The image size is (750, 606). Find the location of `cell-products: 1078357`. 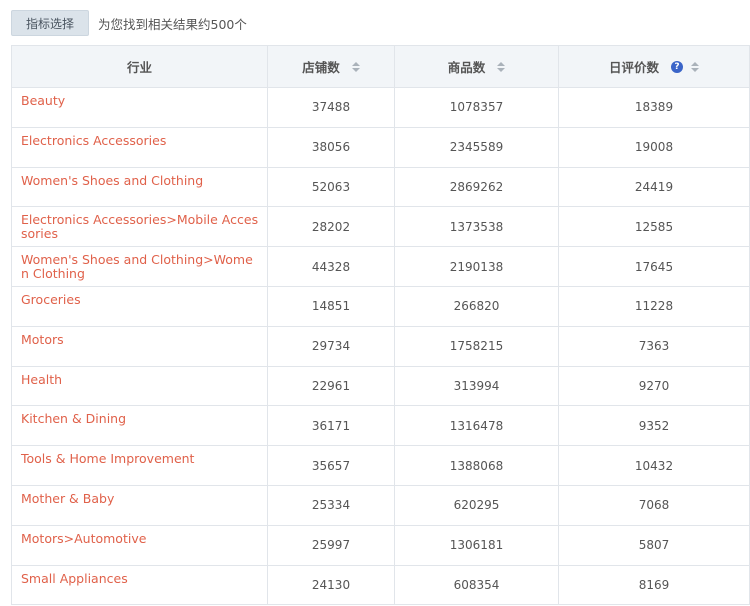

cell-products: 1078357 is located at coordinates (476, 107).